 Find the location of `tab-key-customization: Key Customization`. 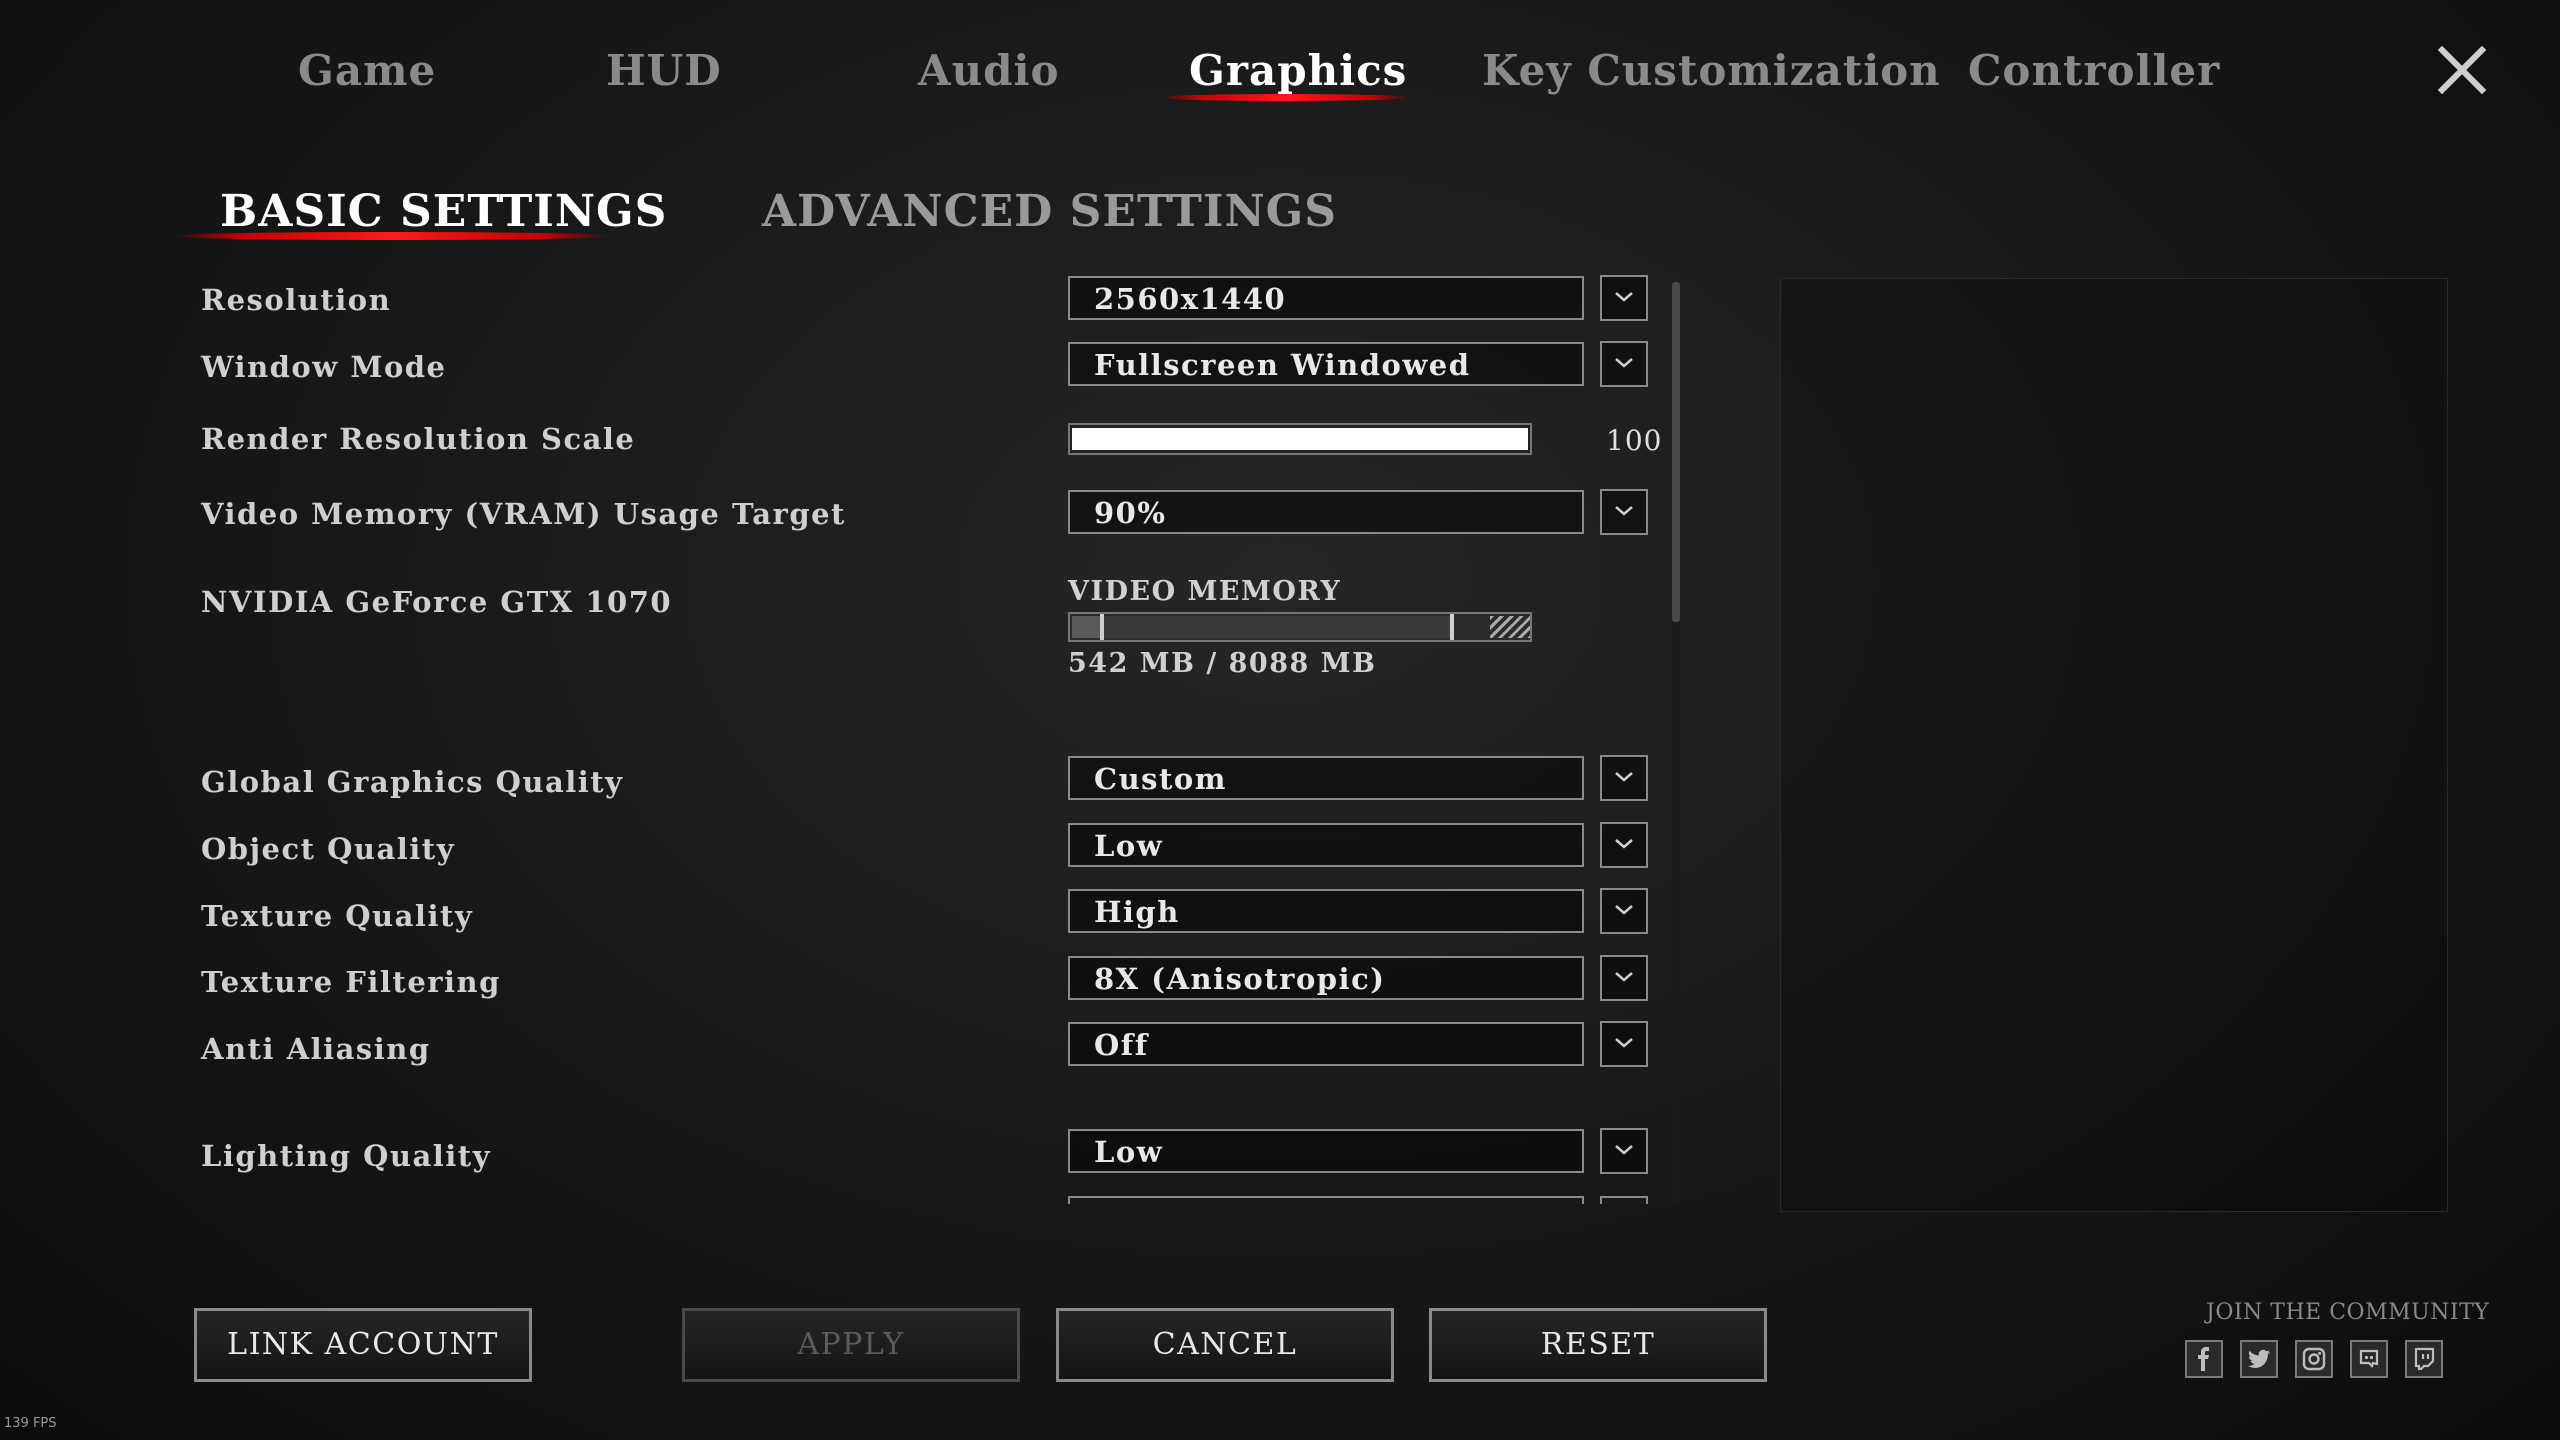

tab-key-customization: Key Customization is located at coordinates (1711, 70).